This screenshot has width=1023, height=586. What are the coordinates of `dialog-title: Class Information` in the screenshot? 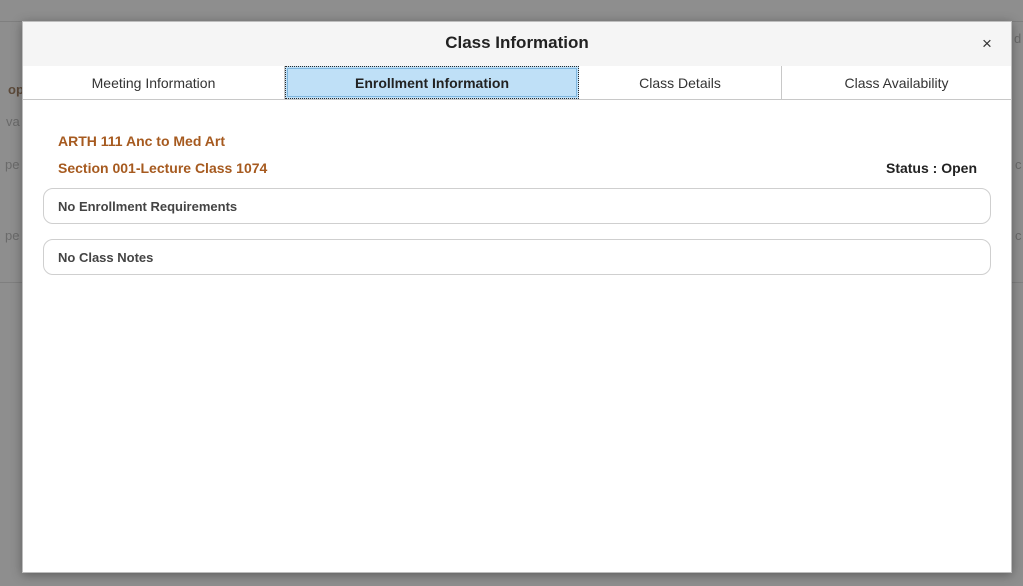 It's located at (517, 42).